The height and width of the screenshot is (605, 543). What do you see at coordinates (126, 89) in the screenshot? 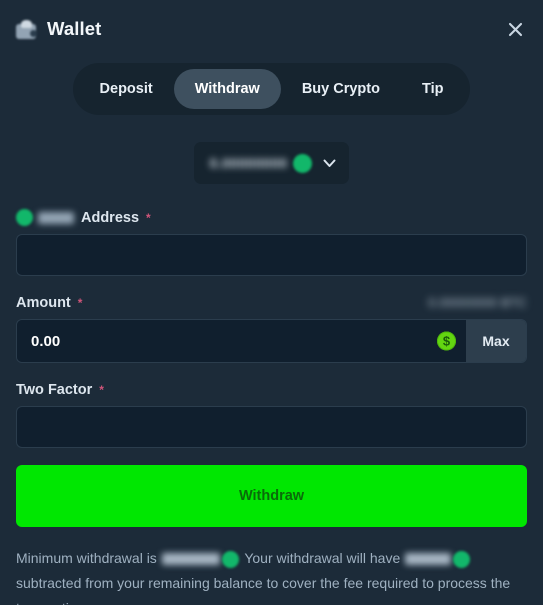
I see `tab-deposit: Deposit` at bounding box center [126, 89].